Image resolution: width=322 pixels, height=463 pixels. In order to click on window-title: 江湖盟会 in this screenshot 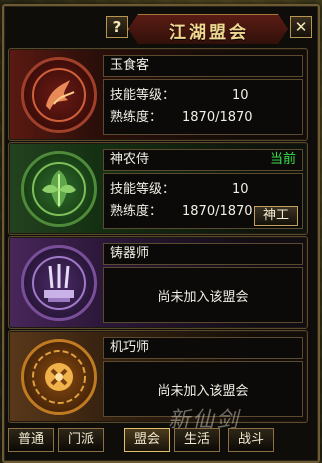, I will do `click(208, 29)`.